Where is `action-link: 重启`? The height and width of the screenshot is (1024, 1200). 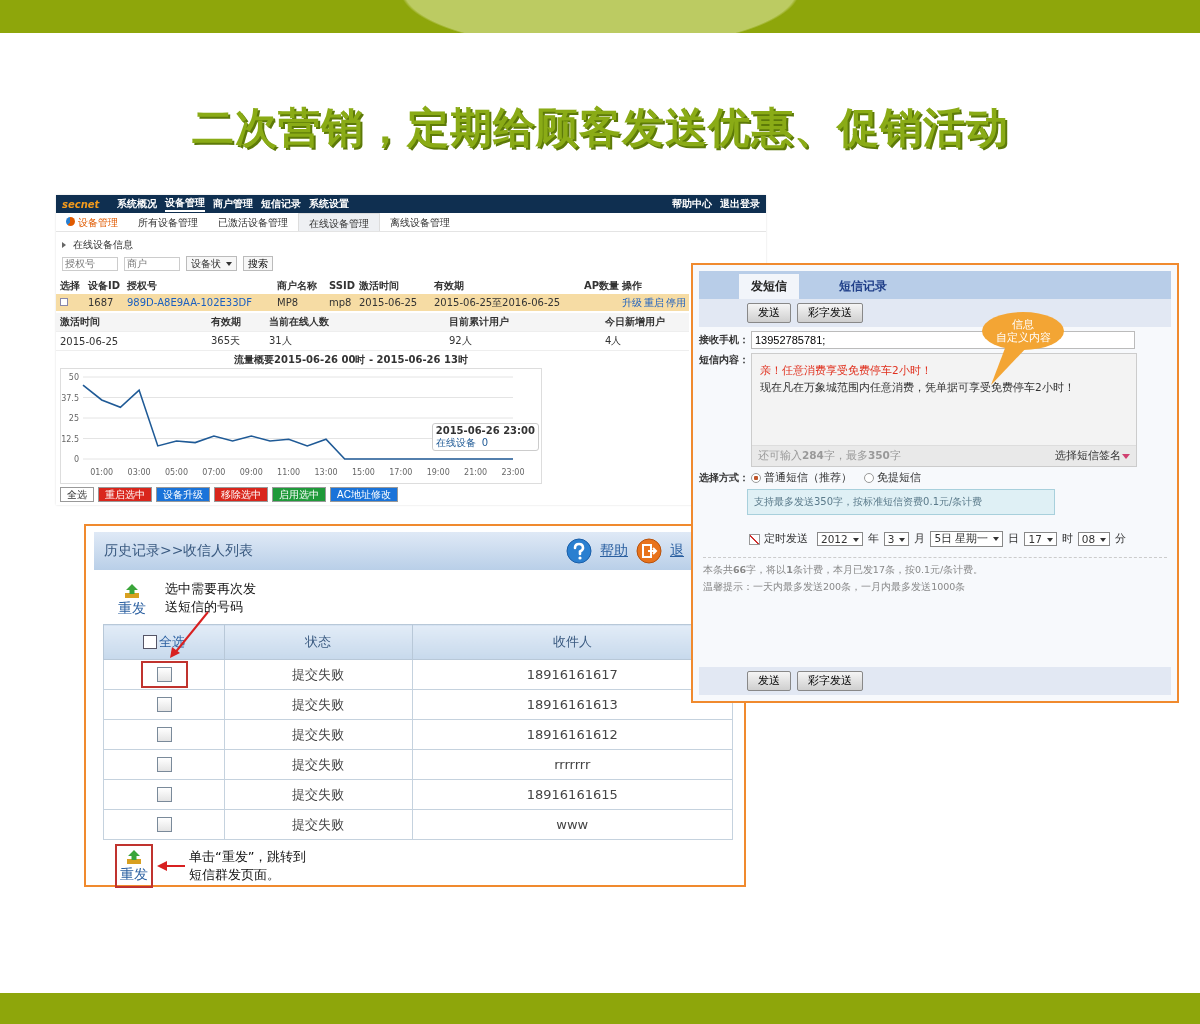
action-link: 重启 is located at coordinates (654, 302).